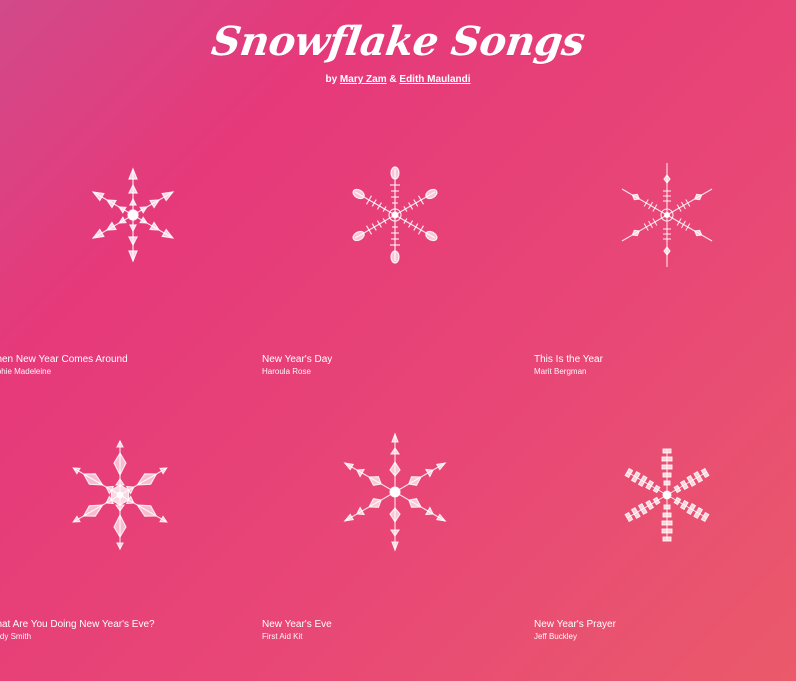  What do you see at coordinates (126, 625) in the screenshot?
I see `song-title: What Are You Doing New Year's Eve?` at bounding box center [126, 625].